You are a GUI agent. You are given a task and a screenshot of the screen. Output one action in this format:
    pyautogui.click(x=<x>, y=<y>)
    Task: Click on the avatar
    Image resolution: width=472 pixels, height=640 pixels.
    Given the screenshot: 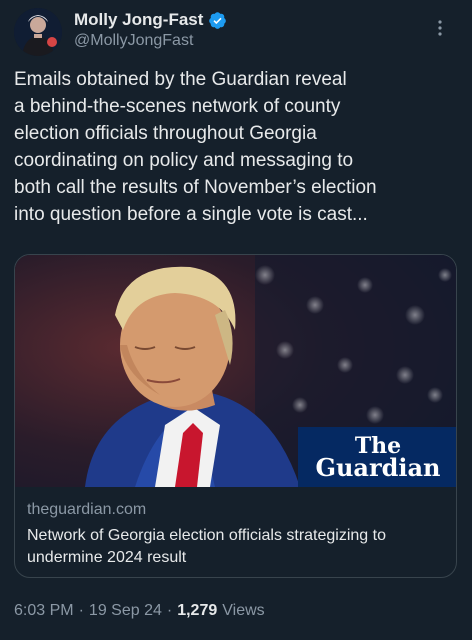 What is the action you would take?
    pyautogui.click(x=38, y=32)
    